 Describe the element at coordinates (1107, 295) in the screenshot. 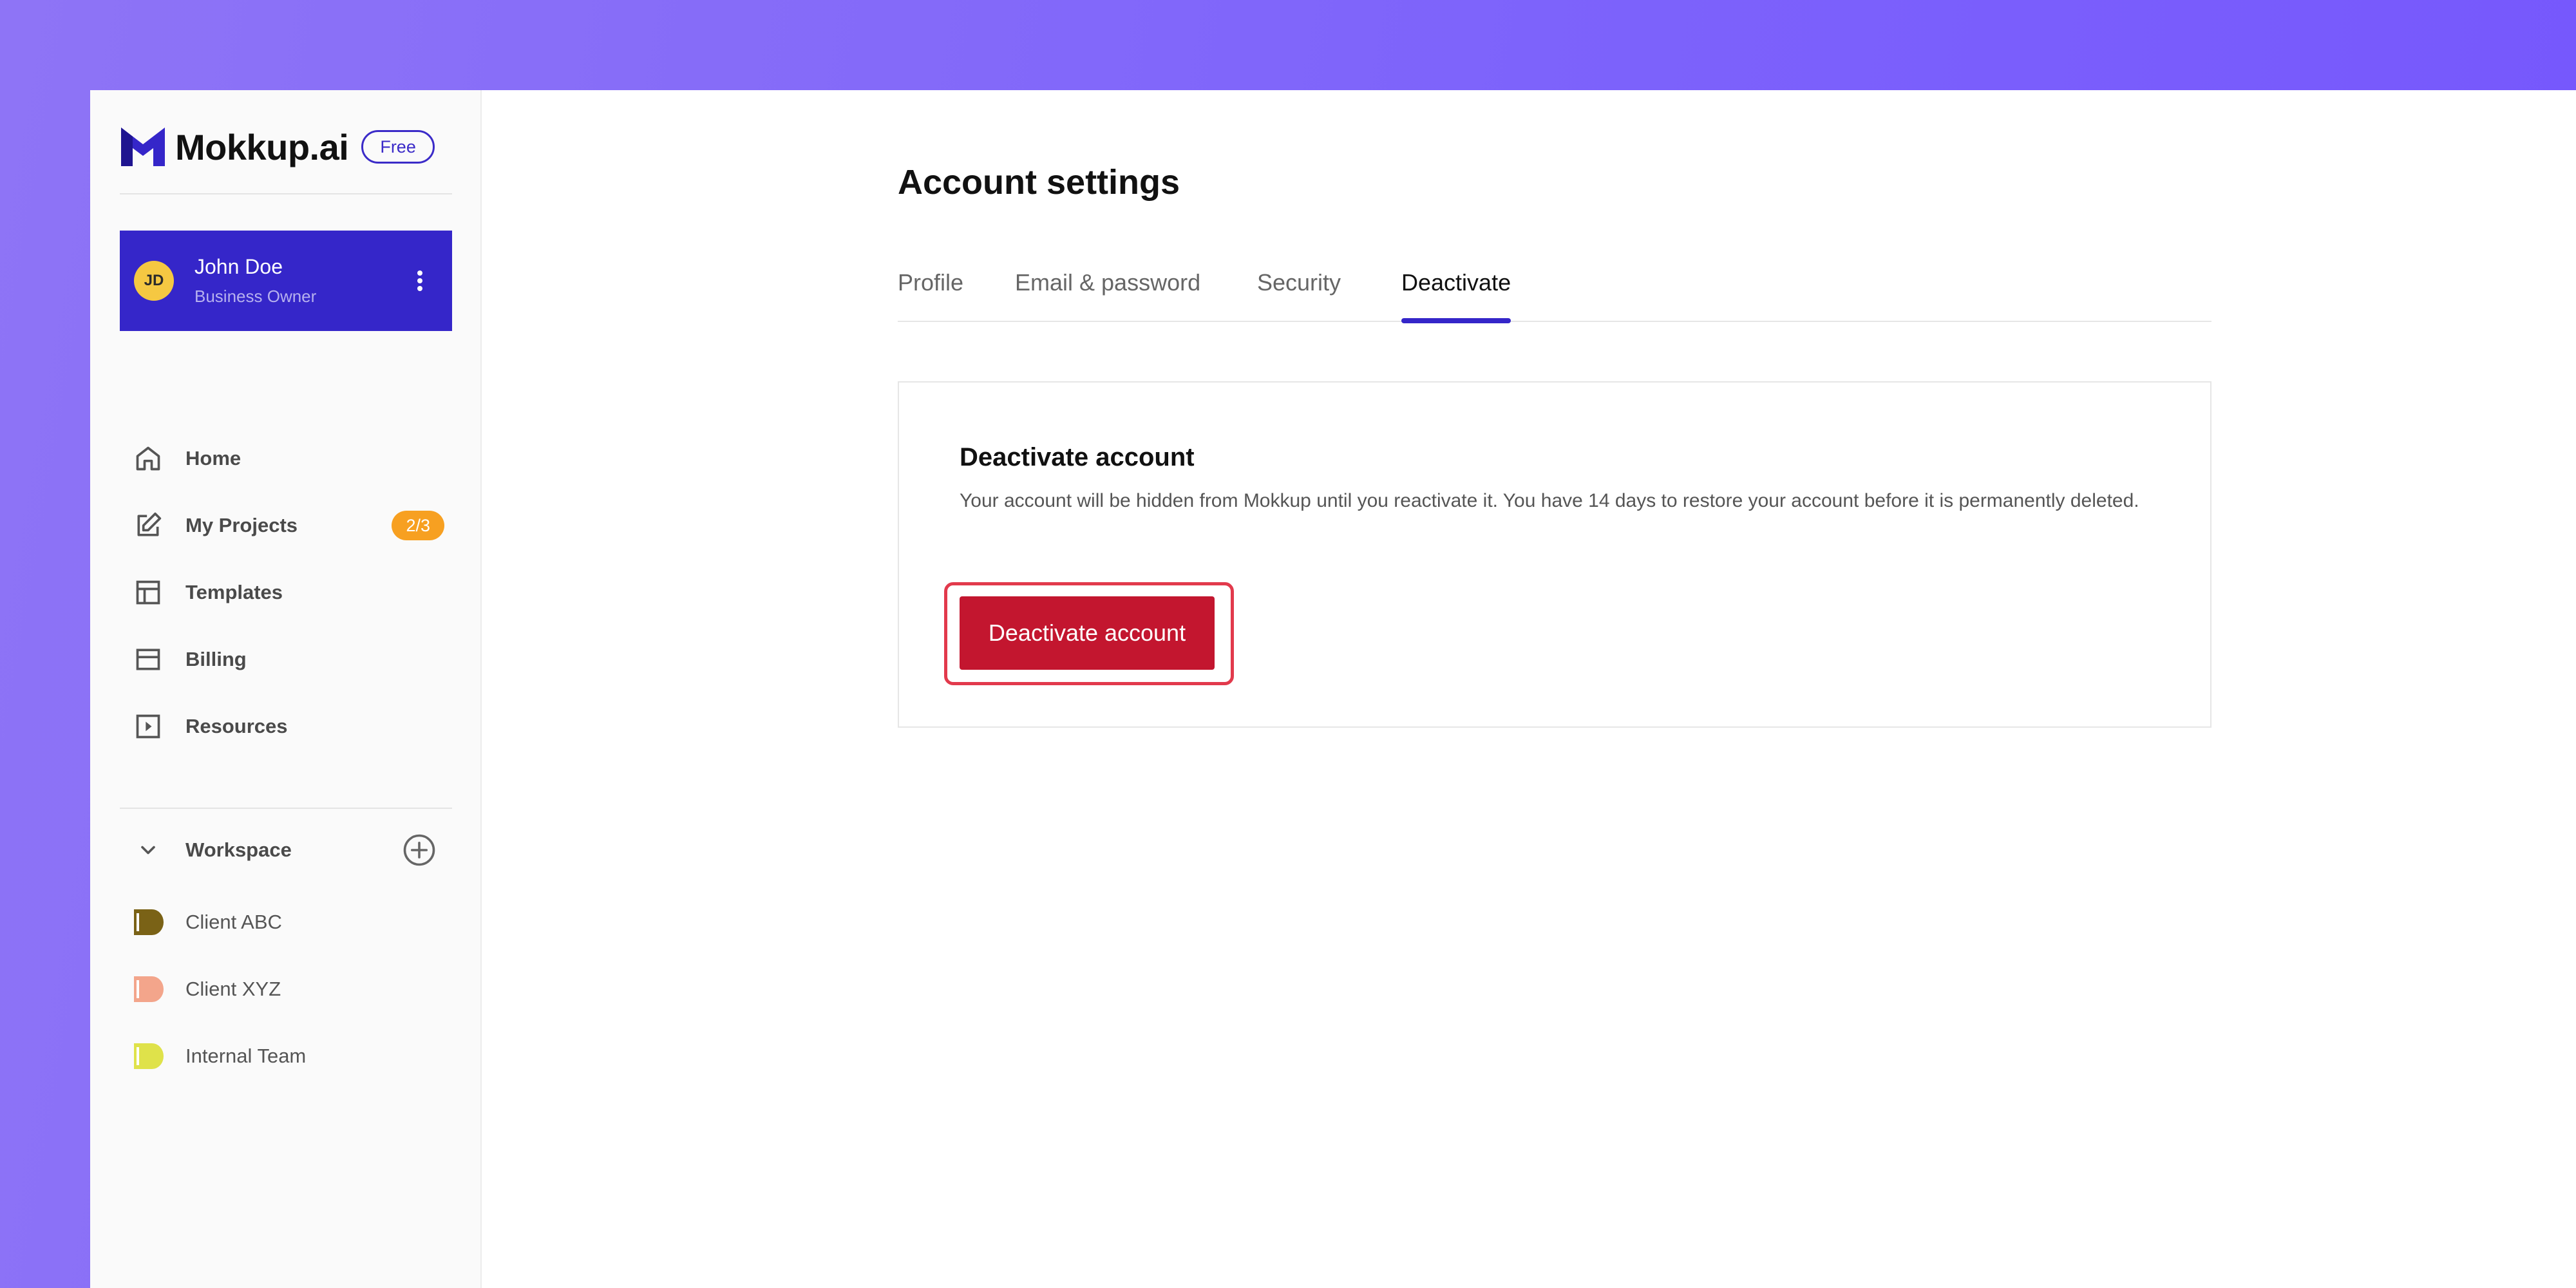

I see `tab-email-password: Email & password` at that location.